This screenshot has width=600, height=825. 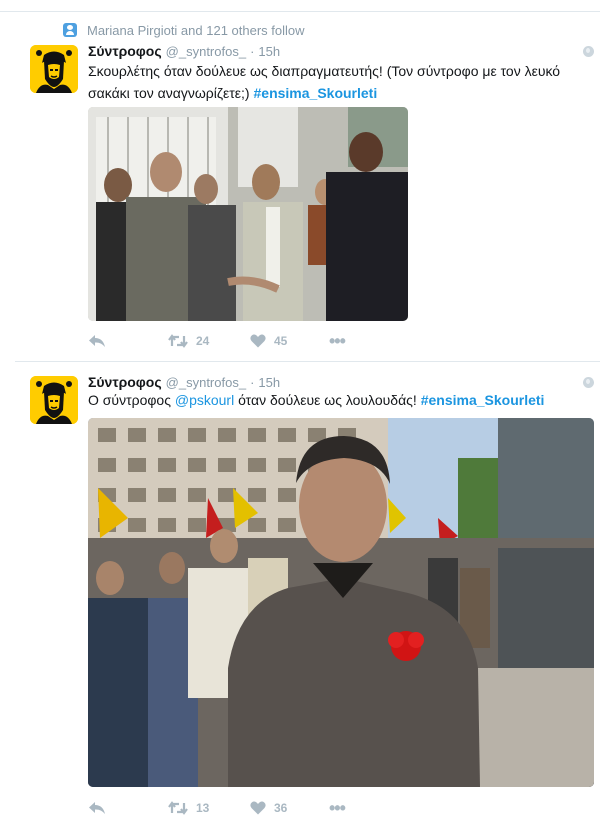 I want to click on retweet-count: 13, so click(x=203, y=808).